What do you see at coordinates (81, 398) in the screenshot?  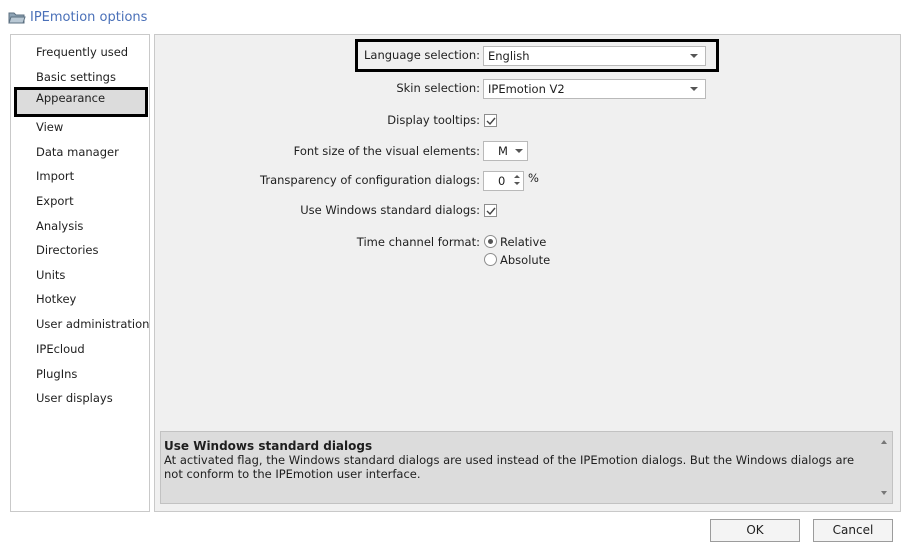 I see `sidebar-item-user-displays: User displays` at bounding box center [81, 398].